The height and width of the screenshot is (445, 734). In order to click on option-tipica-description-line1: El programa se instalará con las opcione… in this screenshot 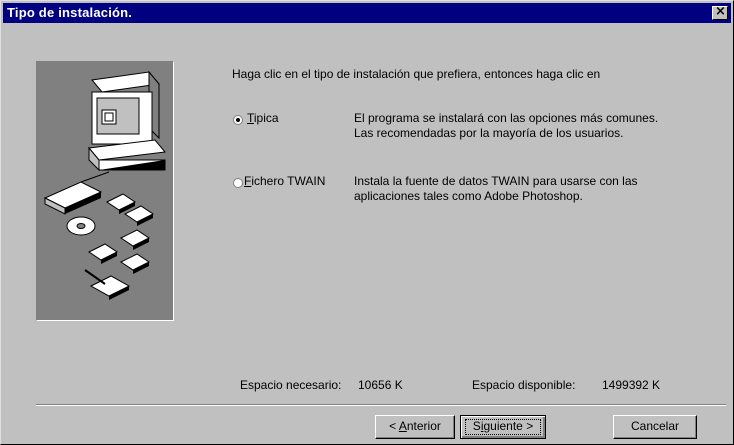, I will do `click(506, 118)`.